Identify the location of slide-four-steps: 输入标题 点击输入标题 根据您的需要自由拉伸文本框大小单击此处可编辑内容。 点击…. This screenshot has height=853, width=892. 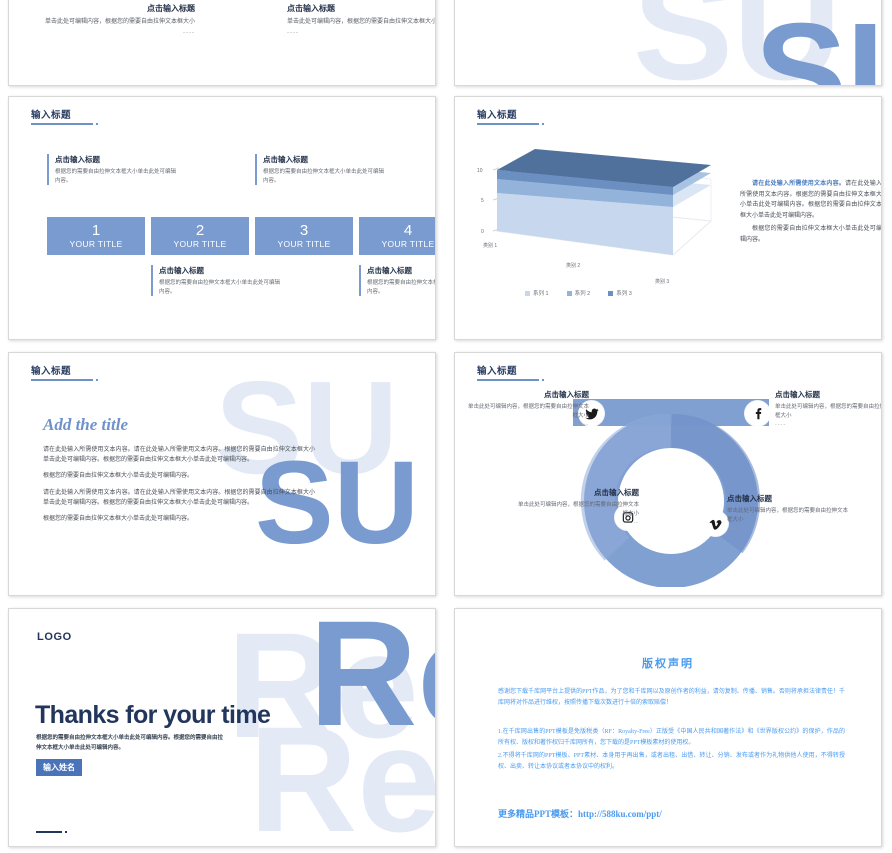
(222, 218).